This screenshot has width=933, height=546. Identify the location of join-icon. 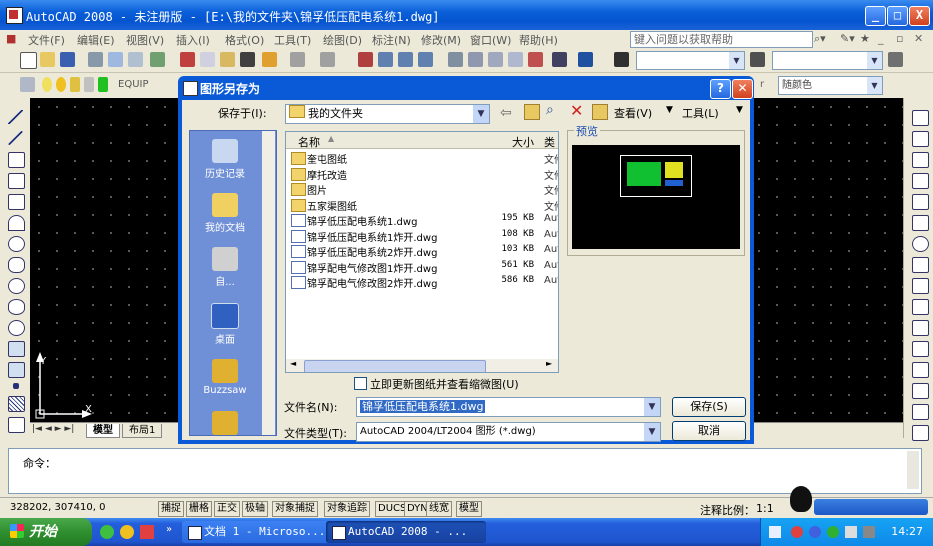
(920, 370).